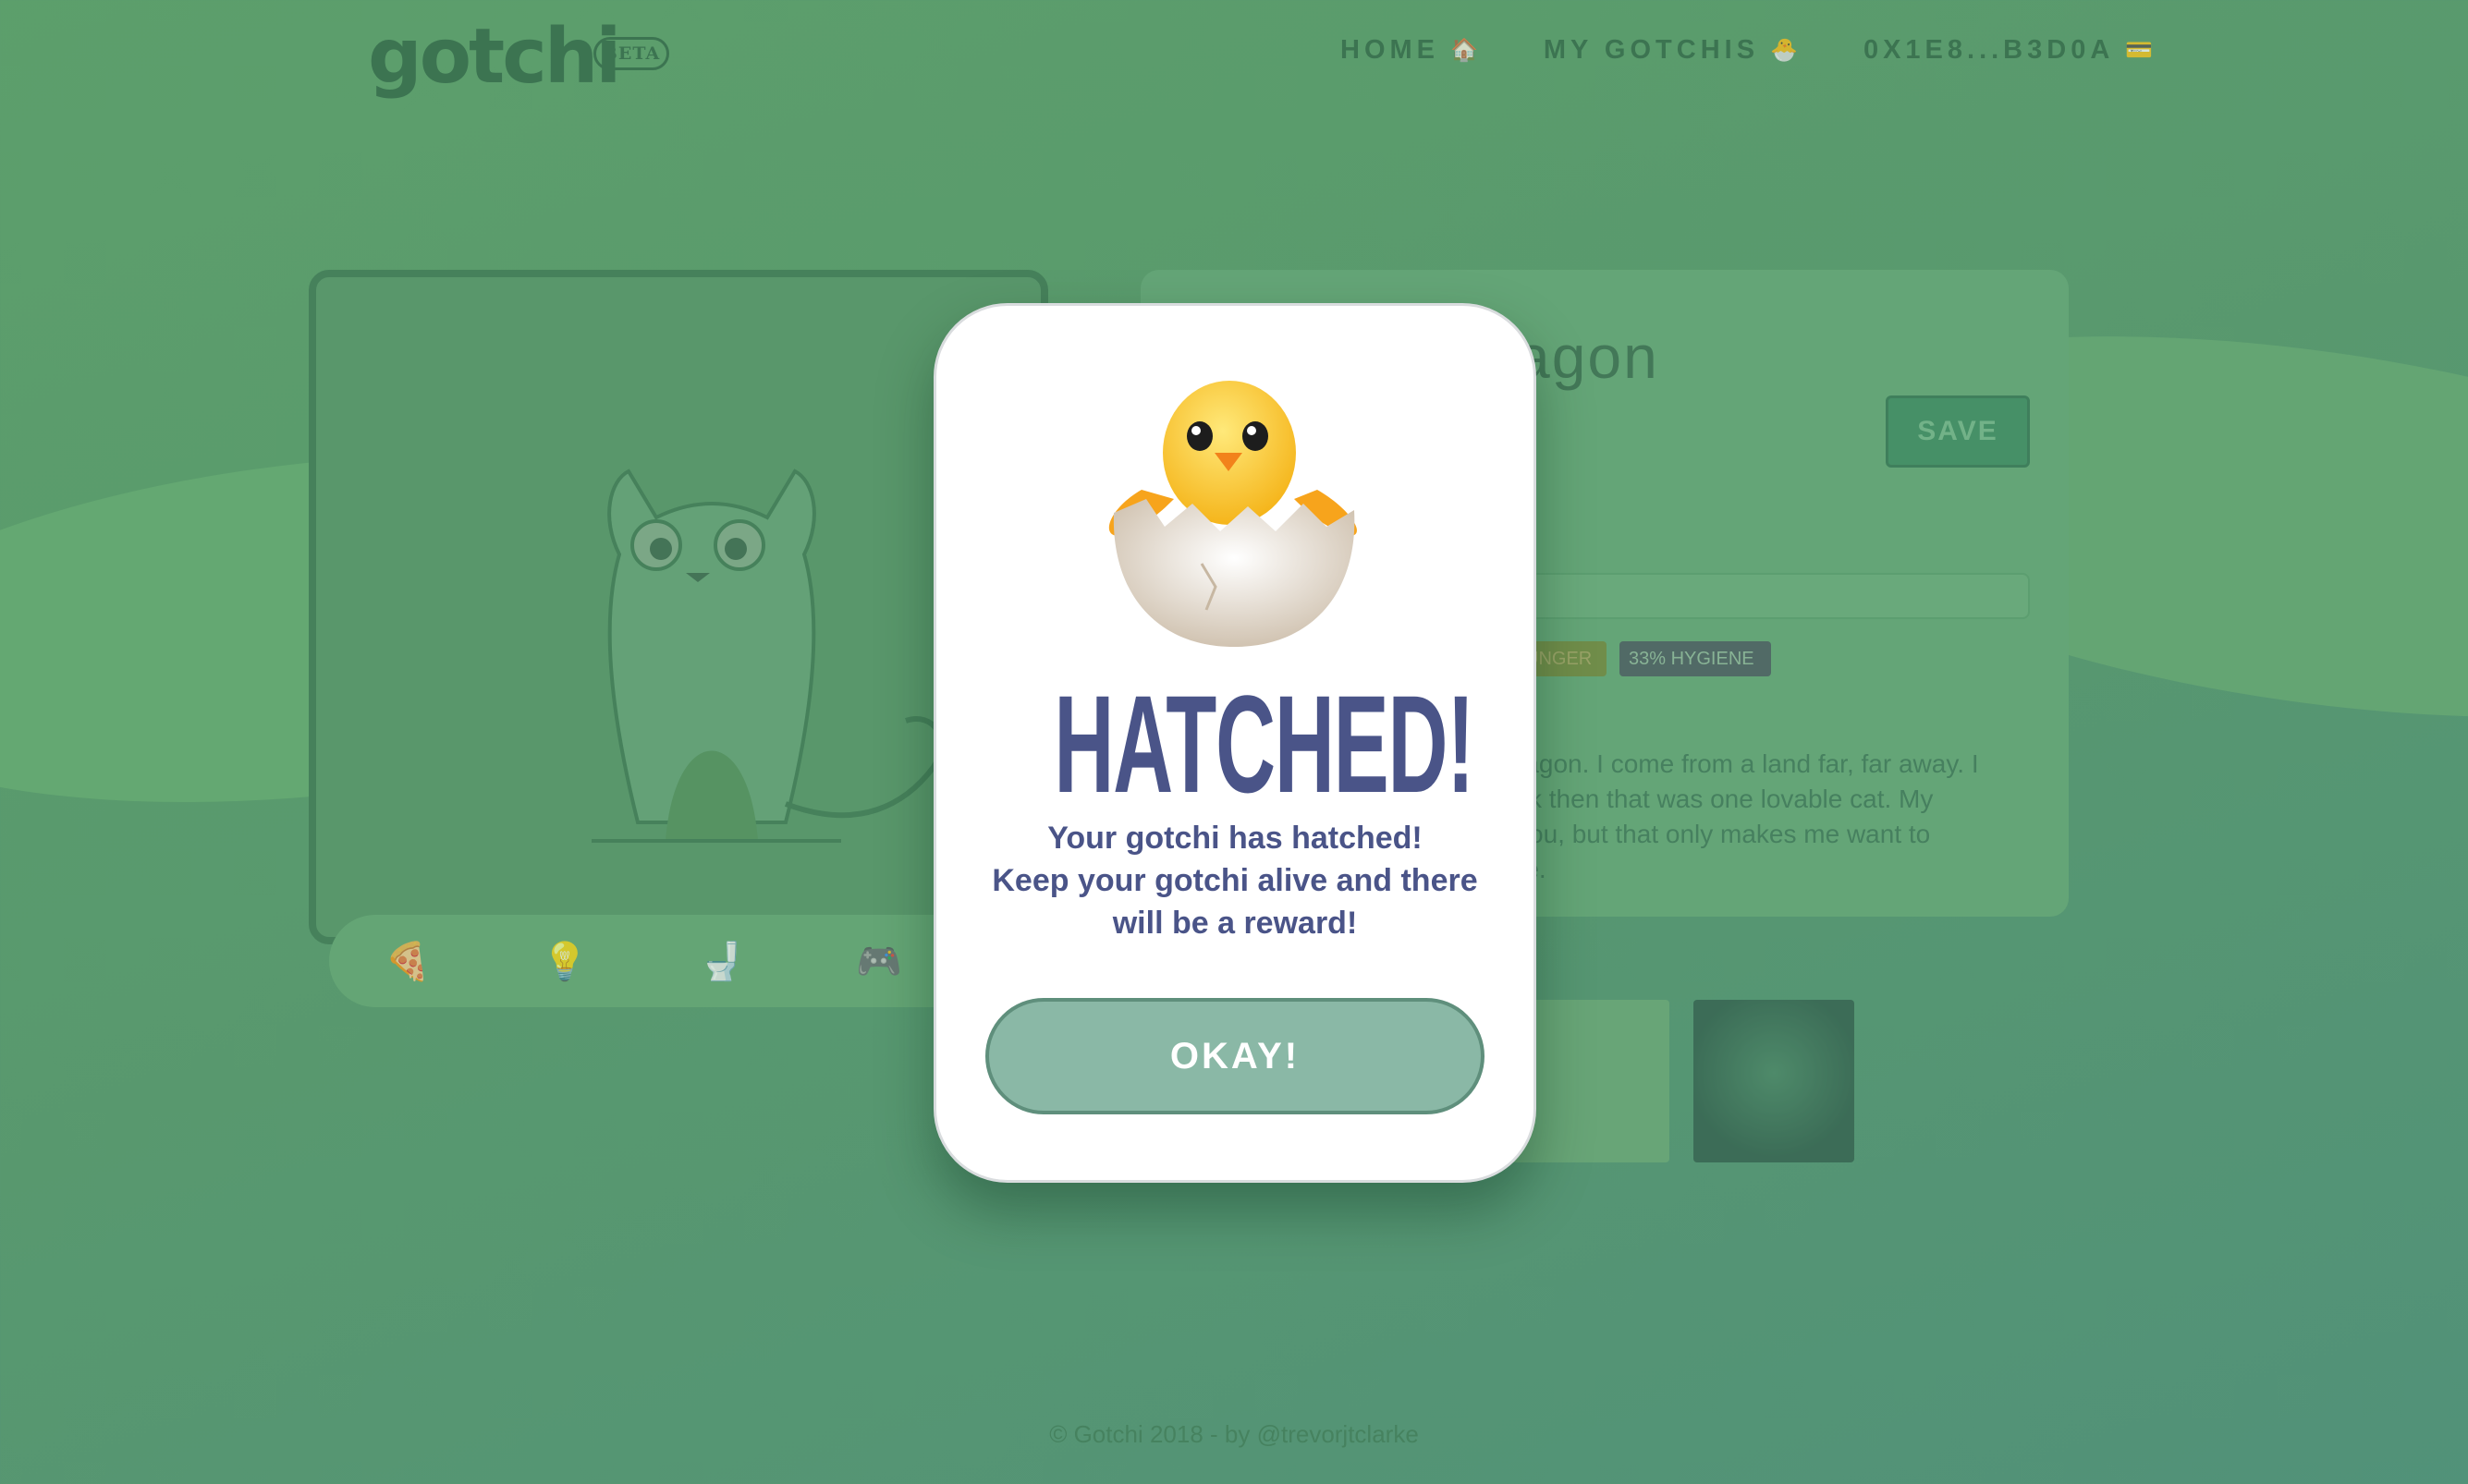 The image size is (2468, 1484). I want to click on hatching-chick-icon, so click(1232, 514).